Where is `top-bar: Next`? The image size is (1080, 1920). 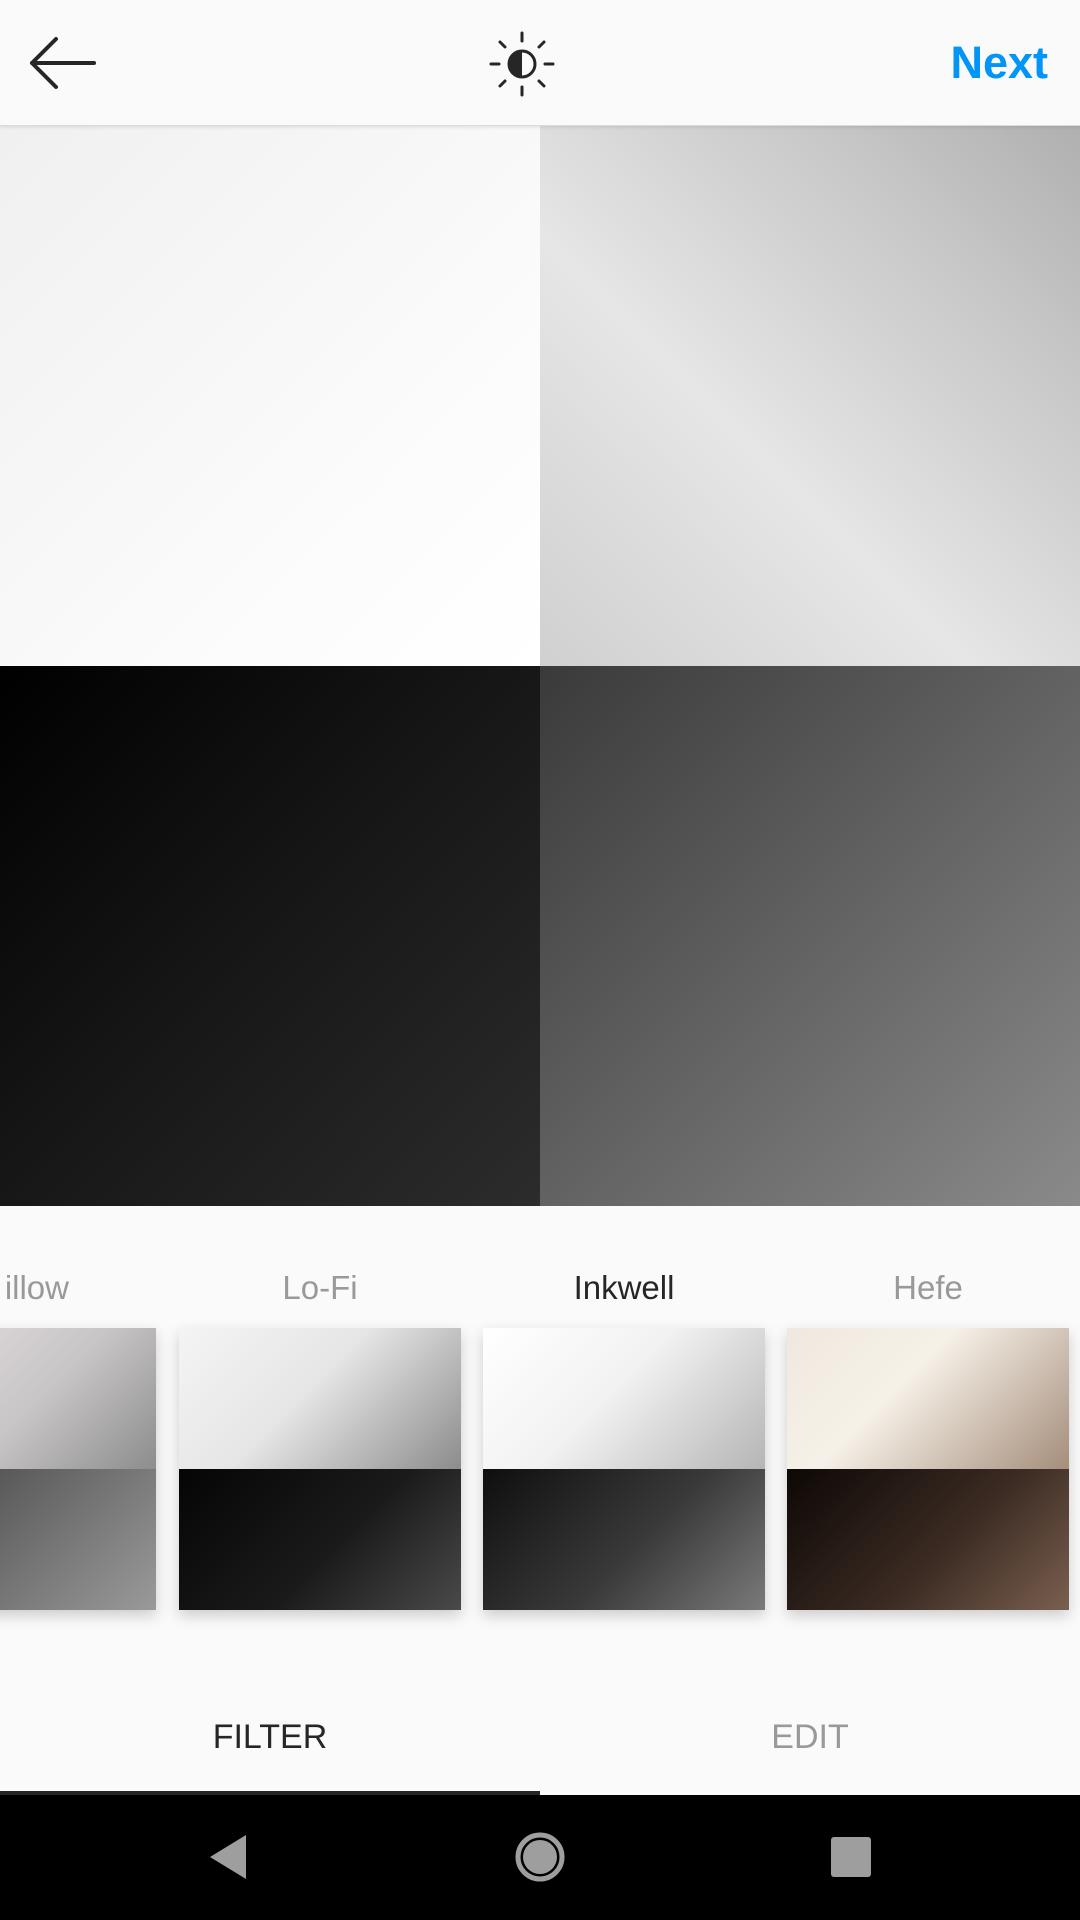
top-bar: Next is located at coordinates (540, 63).